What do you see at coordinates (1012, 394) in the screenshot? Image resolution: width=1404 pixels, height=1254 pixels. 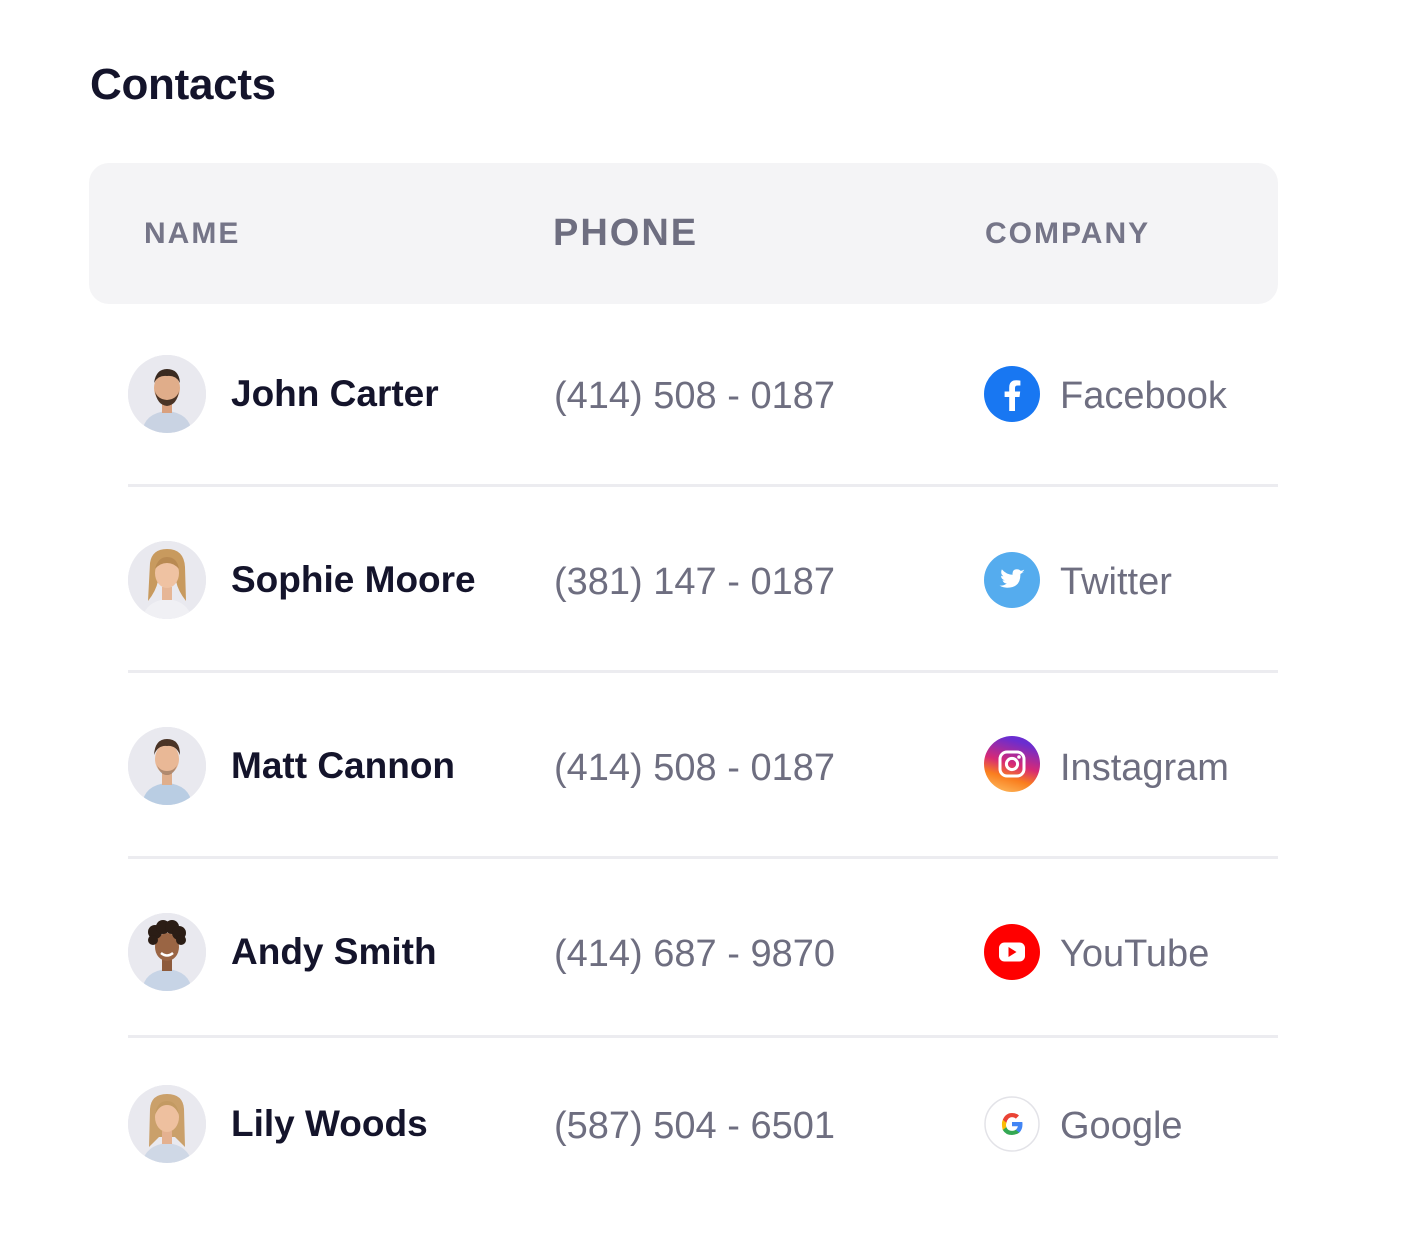 I see `facebook-icon` at bounding box center [1012, 394].